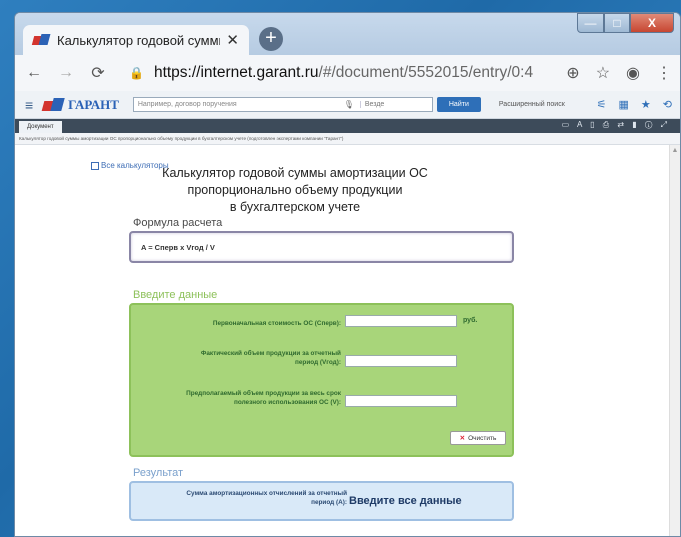  I want to click on clear-button: ✕ Очистить, so click(478, 438).